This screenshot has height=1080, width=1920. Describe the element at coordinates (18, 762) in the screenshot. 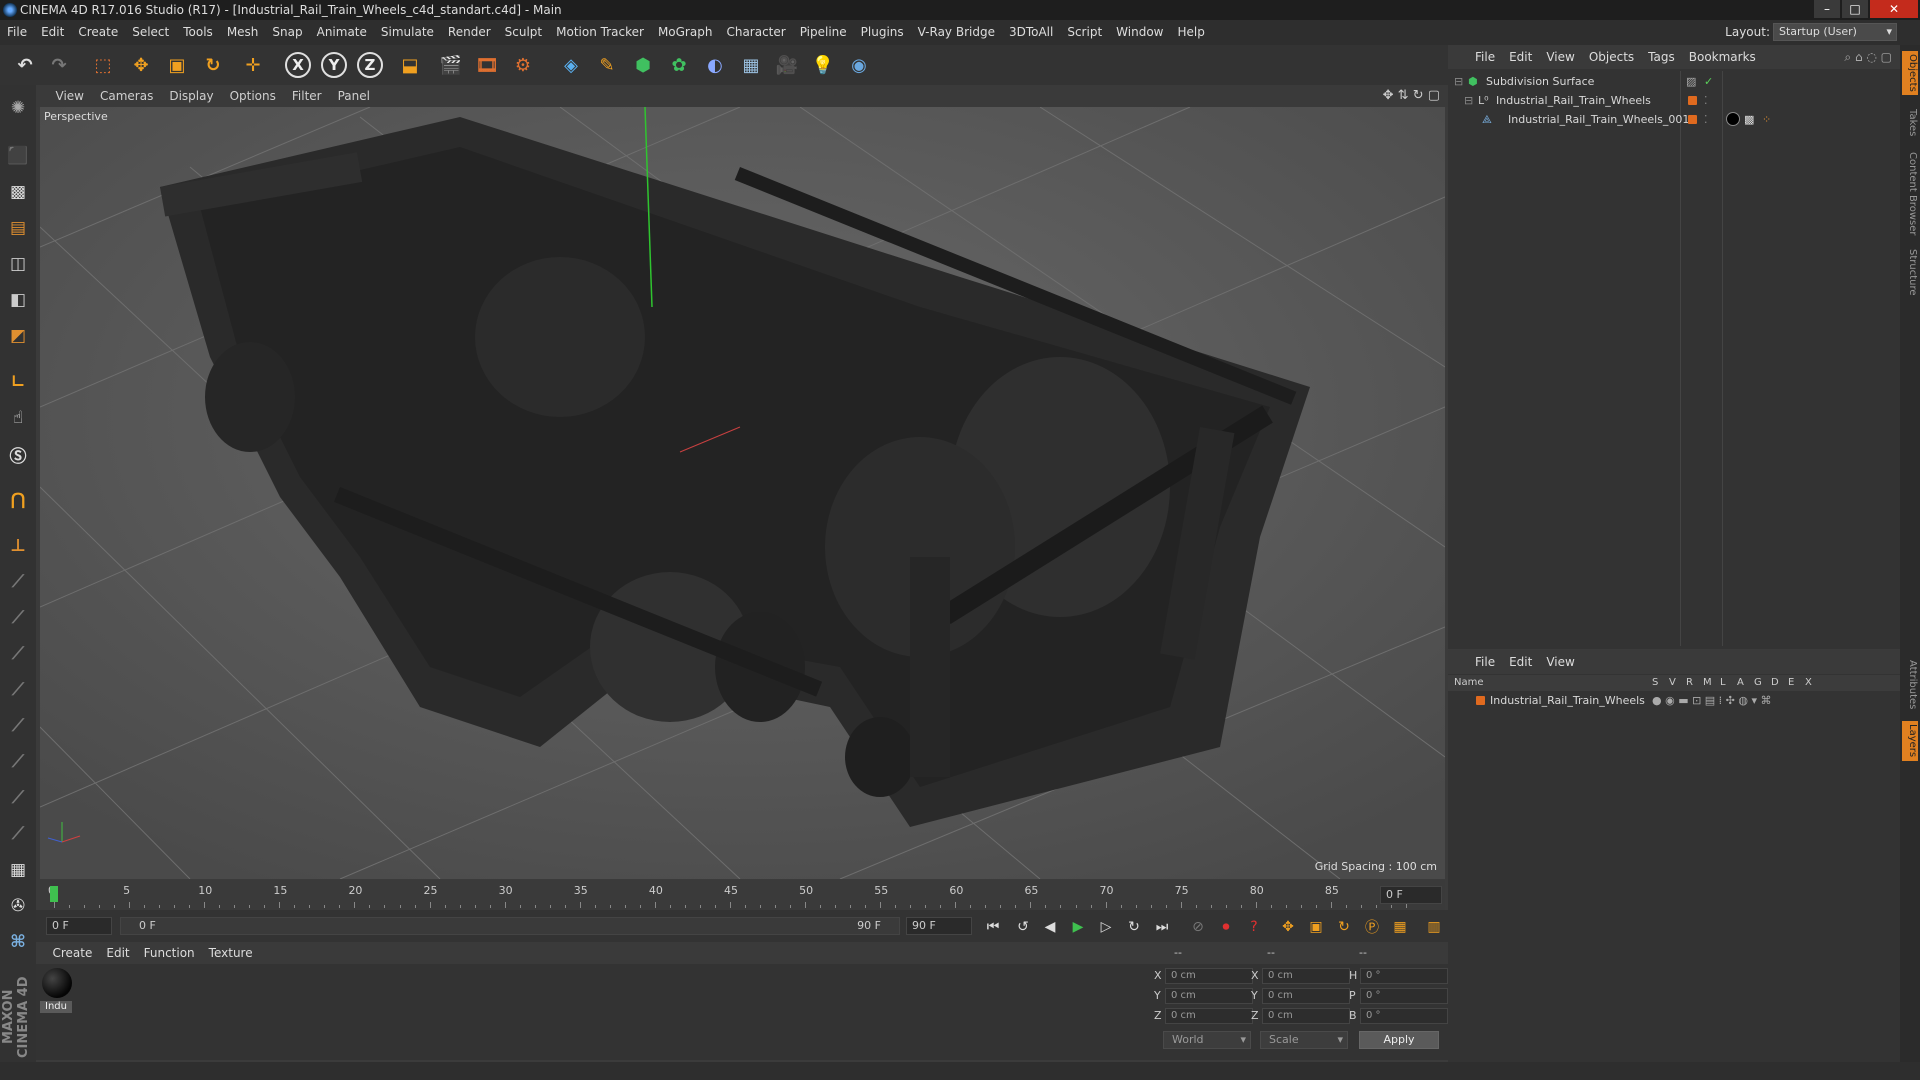

I see `brush-tool-6-icon: ⟋` at that location.